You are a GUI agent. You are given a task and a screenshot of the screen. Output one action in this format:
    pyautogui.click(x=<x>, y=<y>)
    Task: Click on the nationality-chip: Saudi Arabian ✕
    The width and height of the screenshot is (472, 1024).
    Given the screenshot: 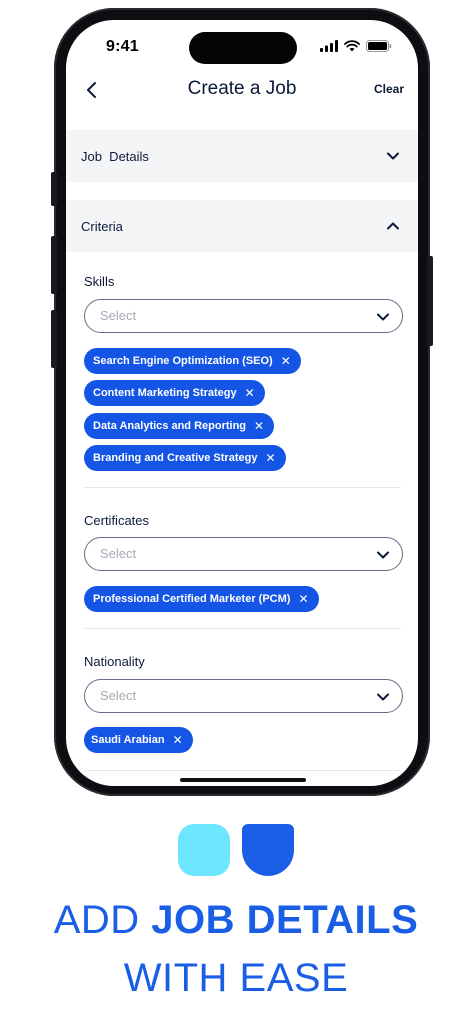 What is the action you would take?
    pyautogui.click(x=138, y=740)
    